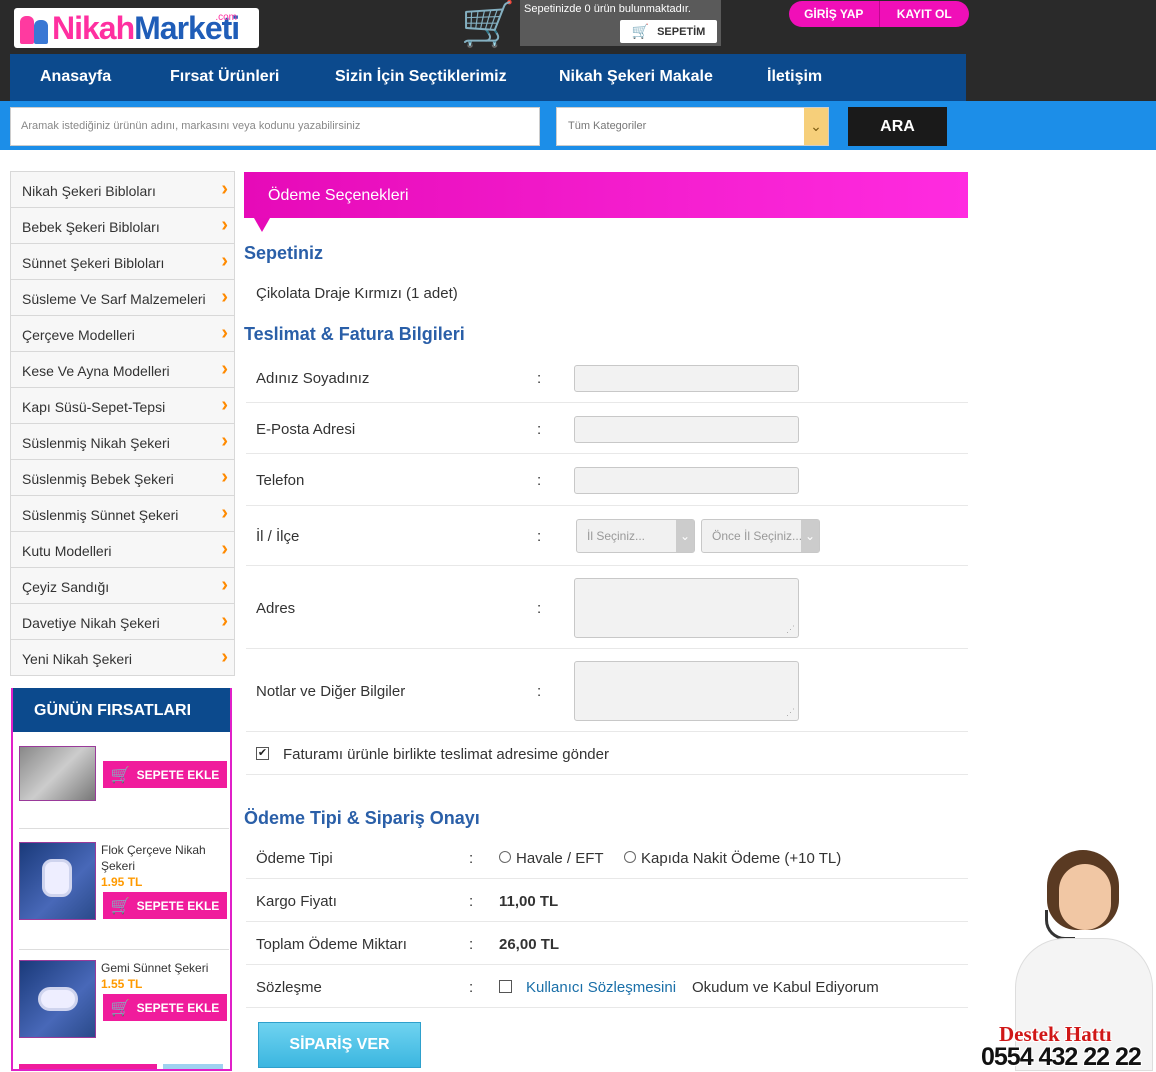  Describe the element at coordinates (122, 478) in the screenshot. I see `category-item: Süslenmiş Bebek Şekeri ›` at that location.